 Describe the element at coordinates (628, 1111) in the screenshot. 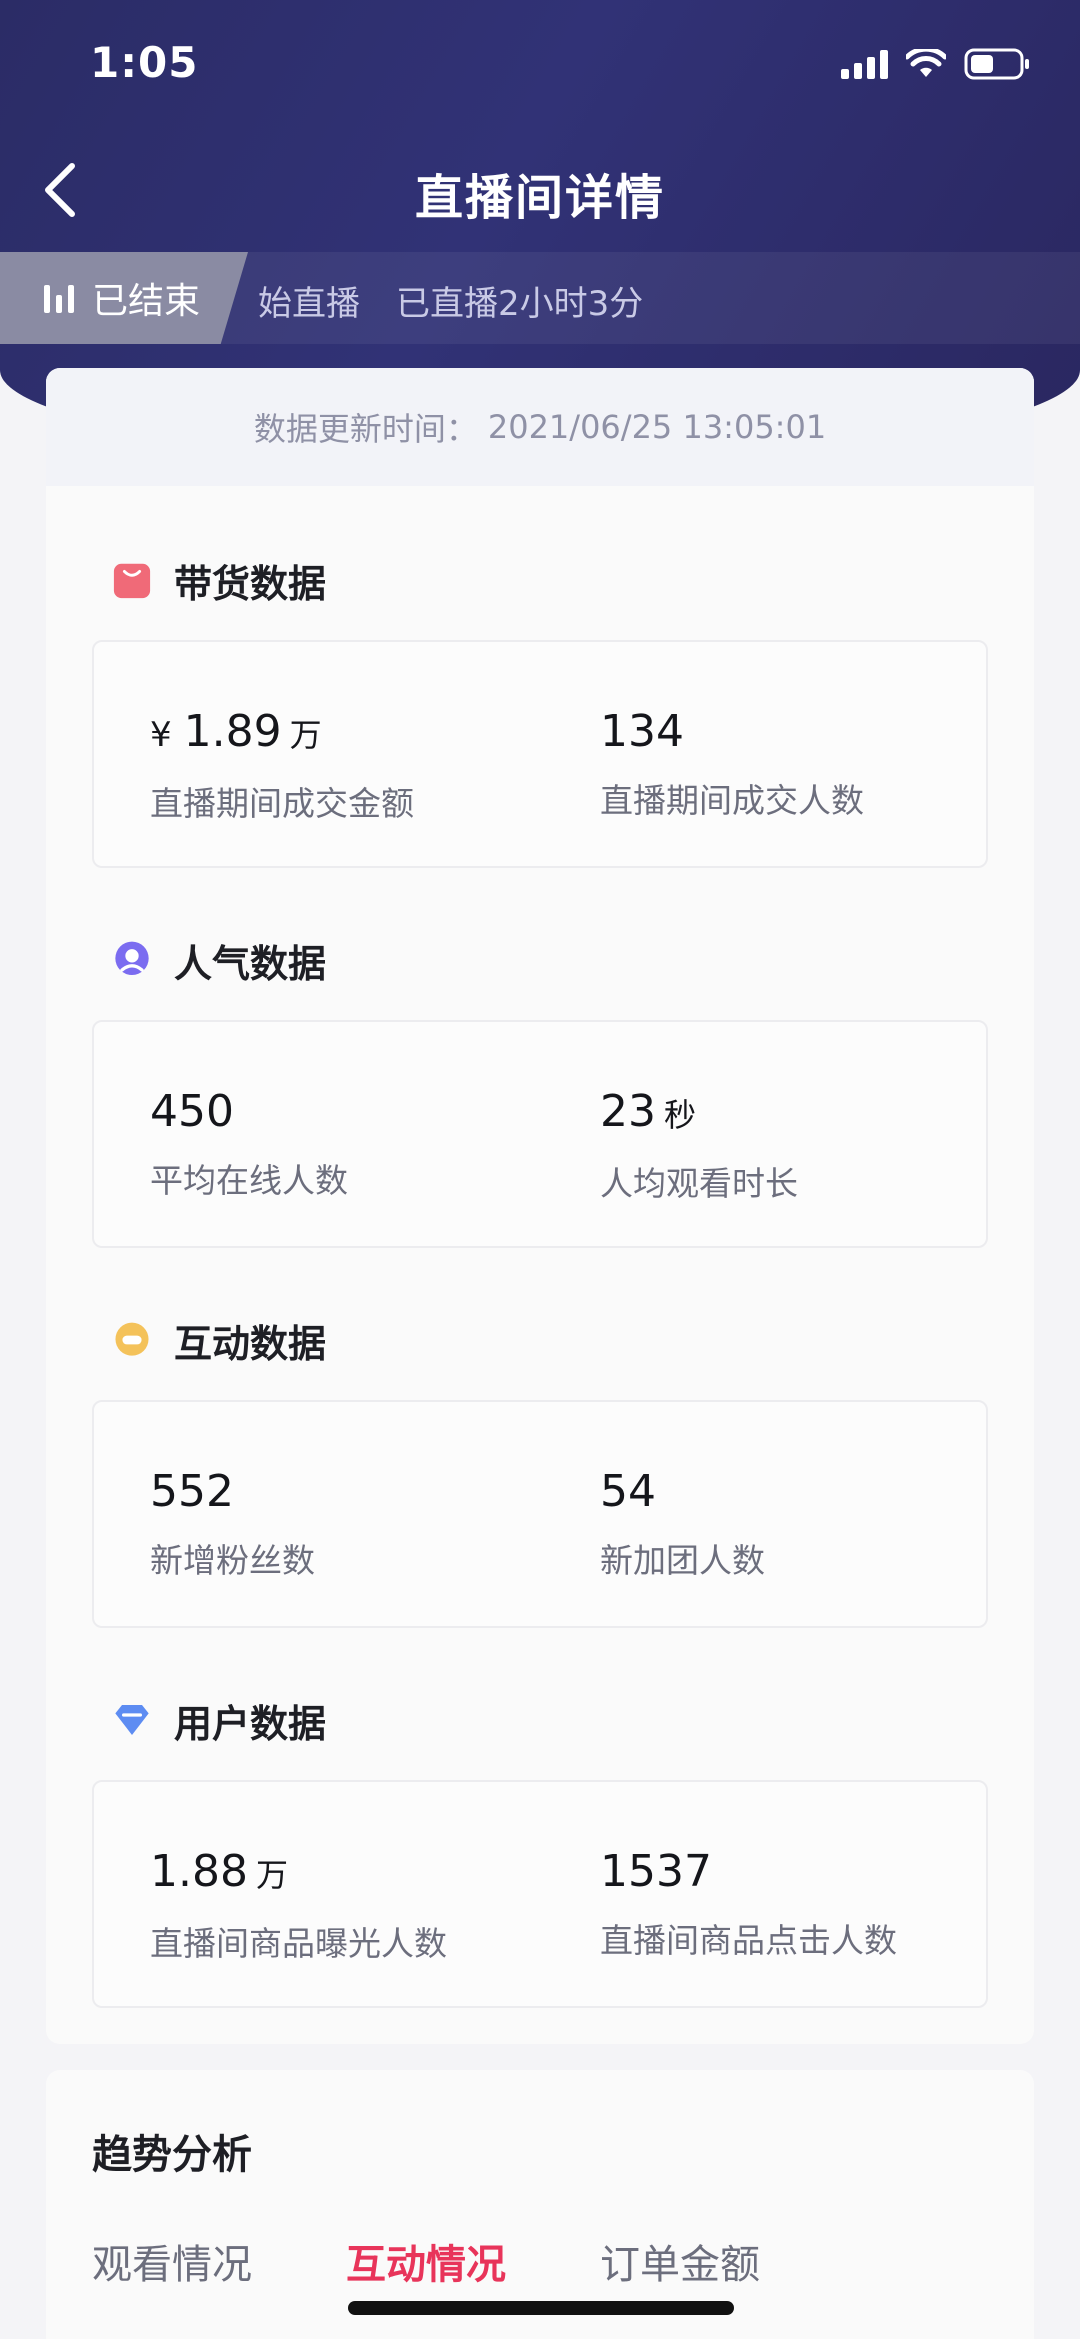

I see `stat-number: 23` at that location.